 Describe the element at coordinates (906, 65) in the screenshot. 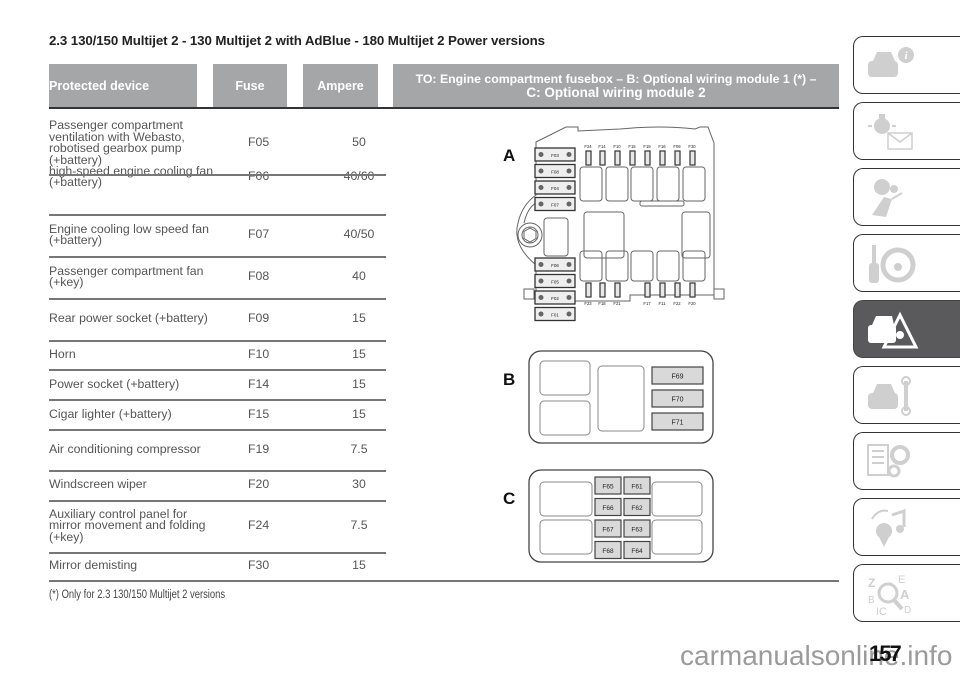

I see `chapter-tab-car-info: i` at that location.